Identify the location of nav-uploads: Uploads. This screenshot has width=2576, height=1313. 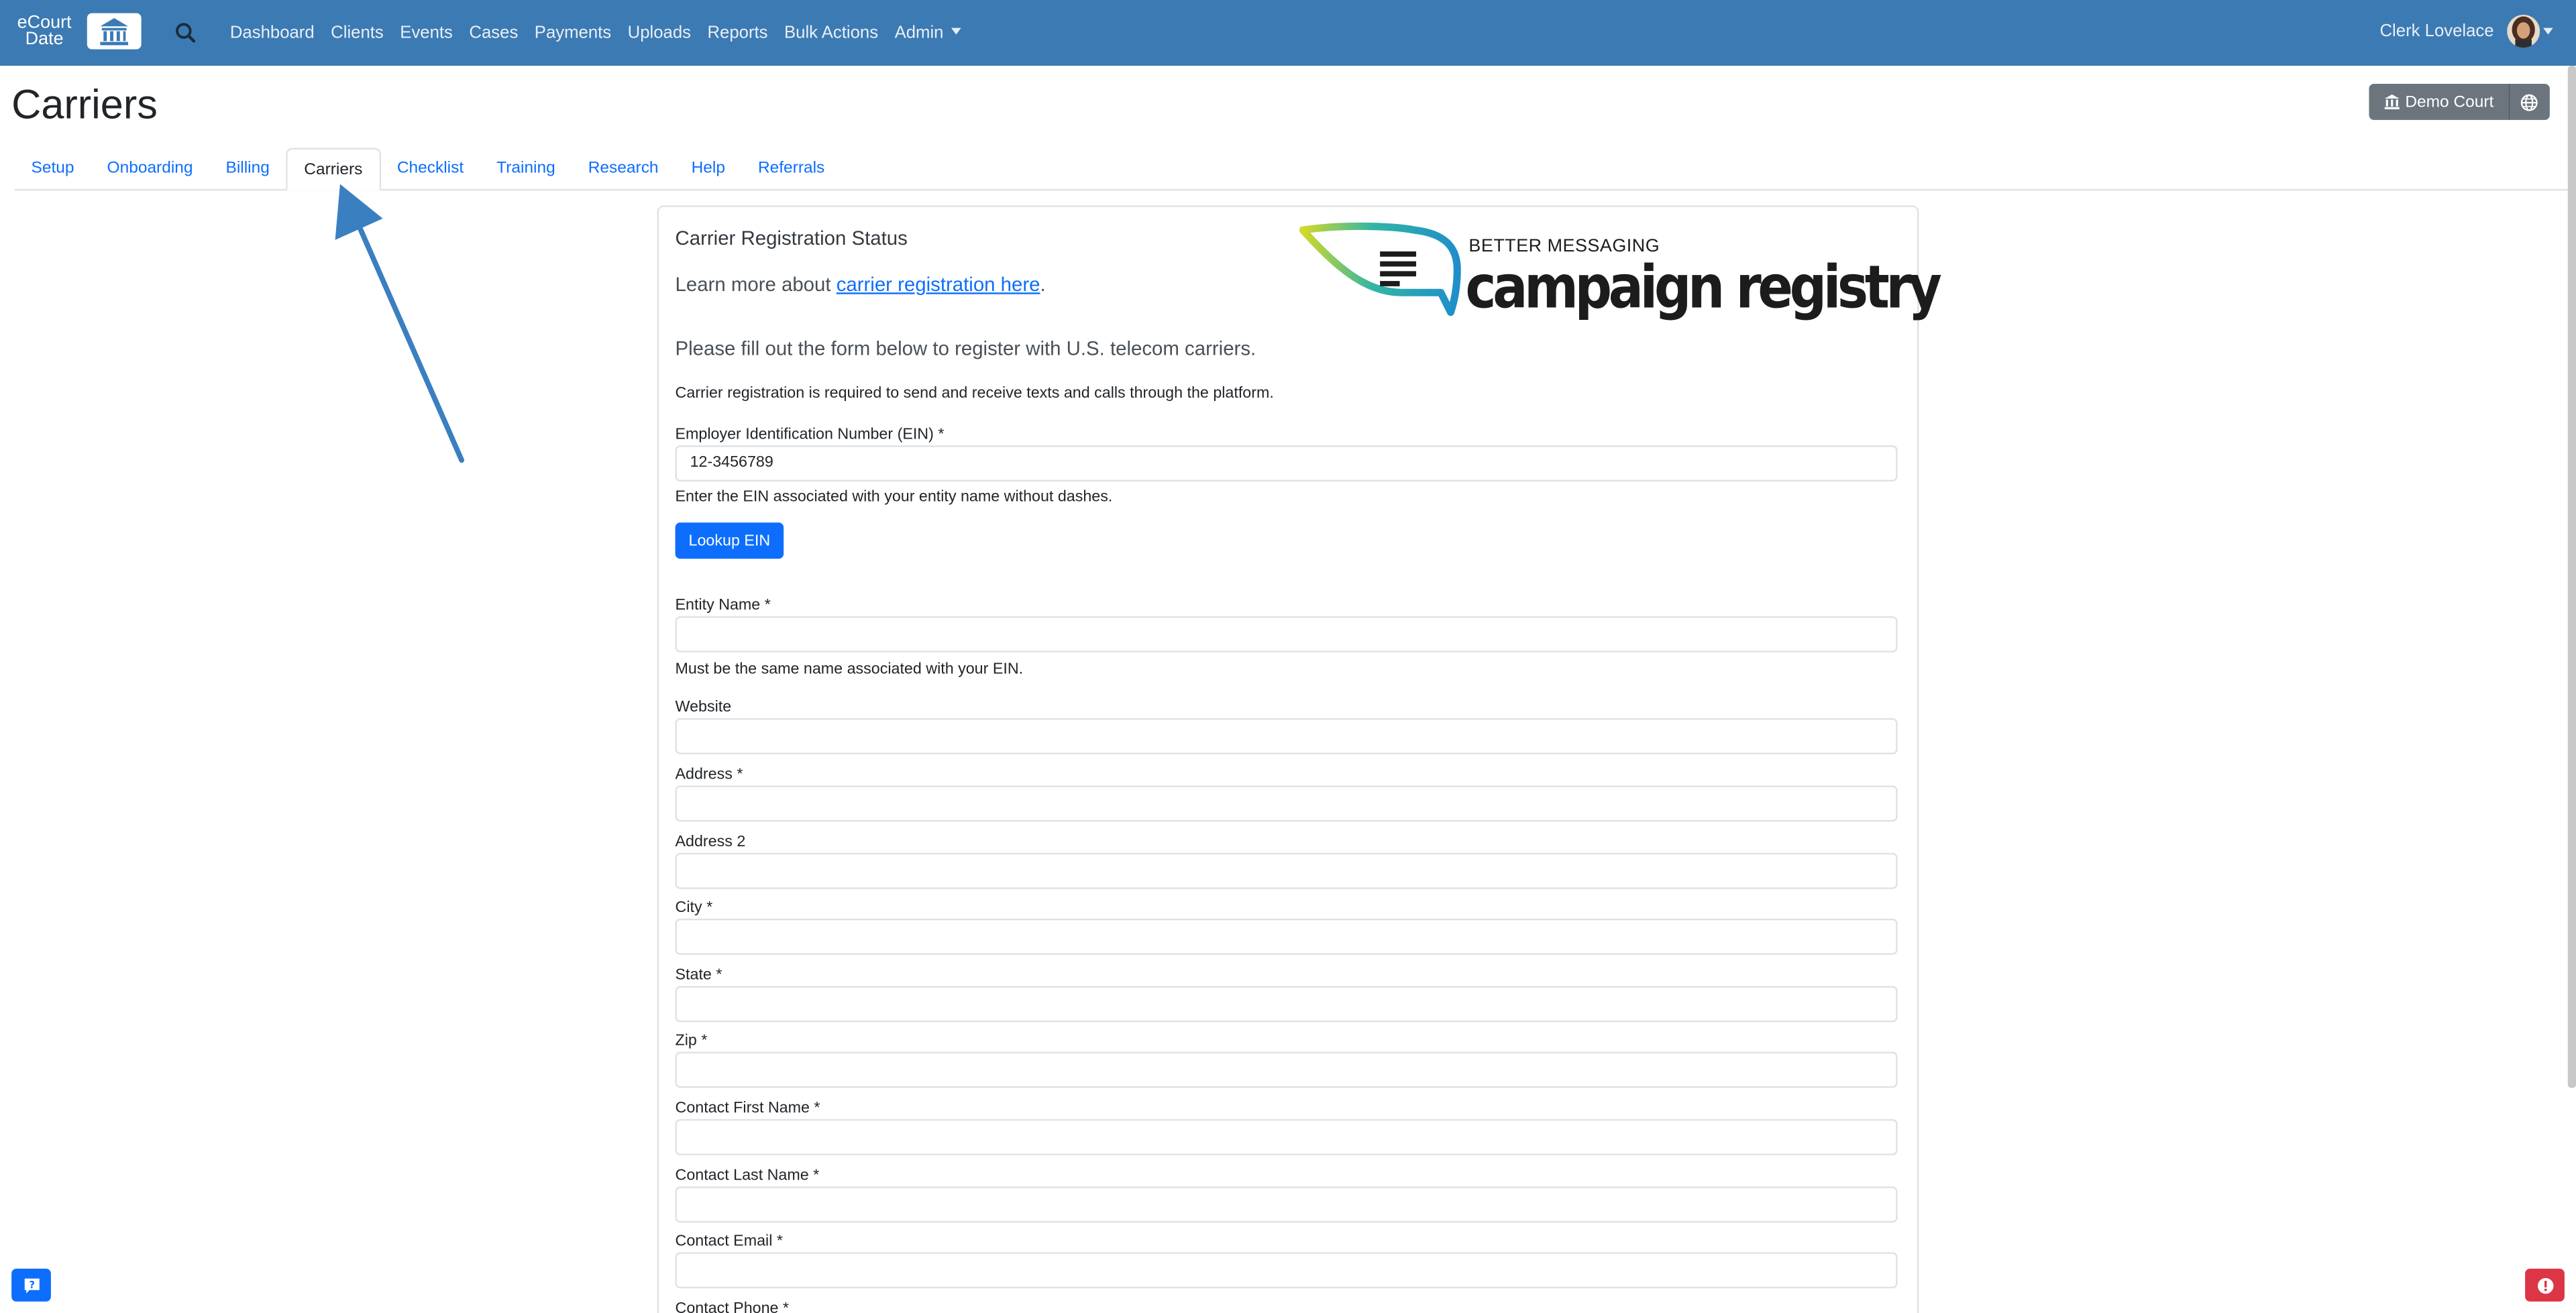
(659, 32).